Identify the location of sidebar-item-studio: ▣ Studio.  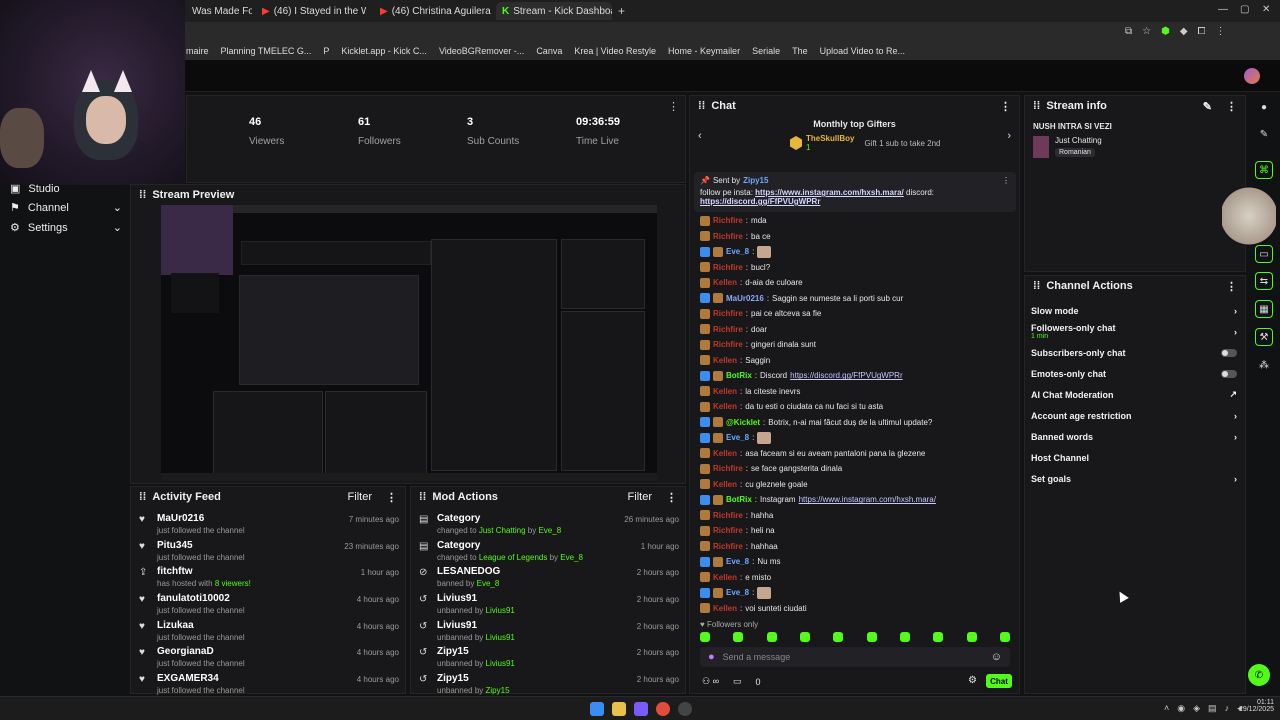
(66, 189).